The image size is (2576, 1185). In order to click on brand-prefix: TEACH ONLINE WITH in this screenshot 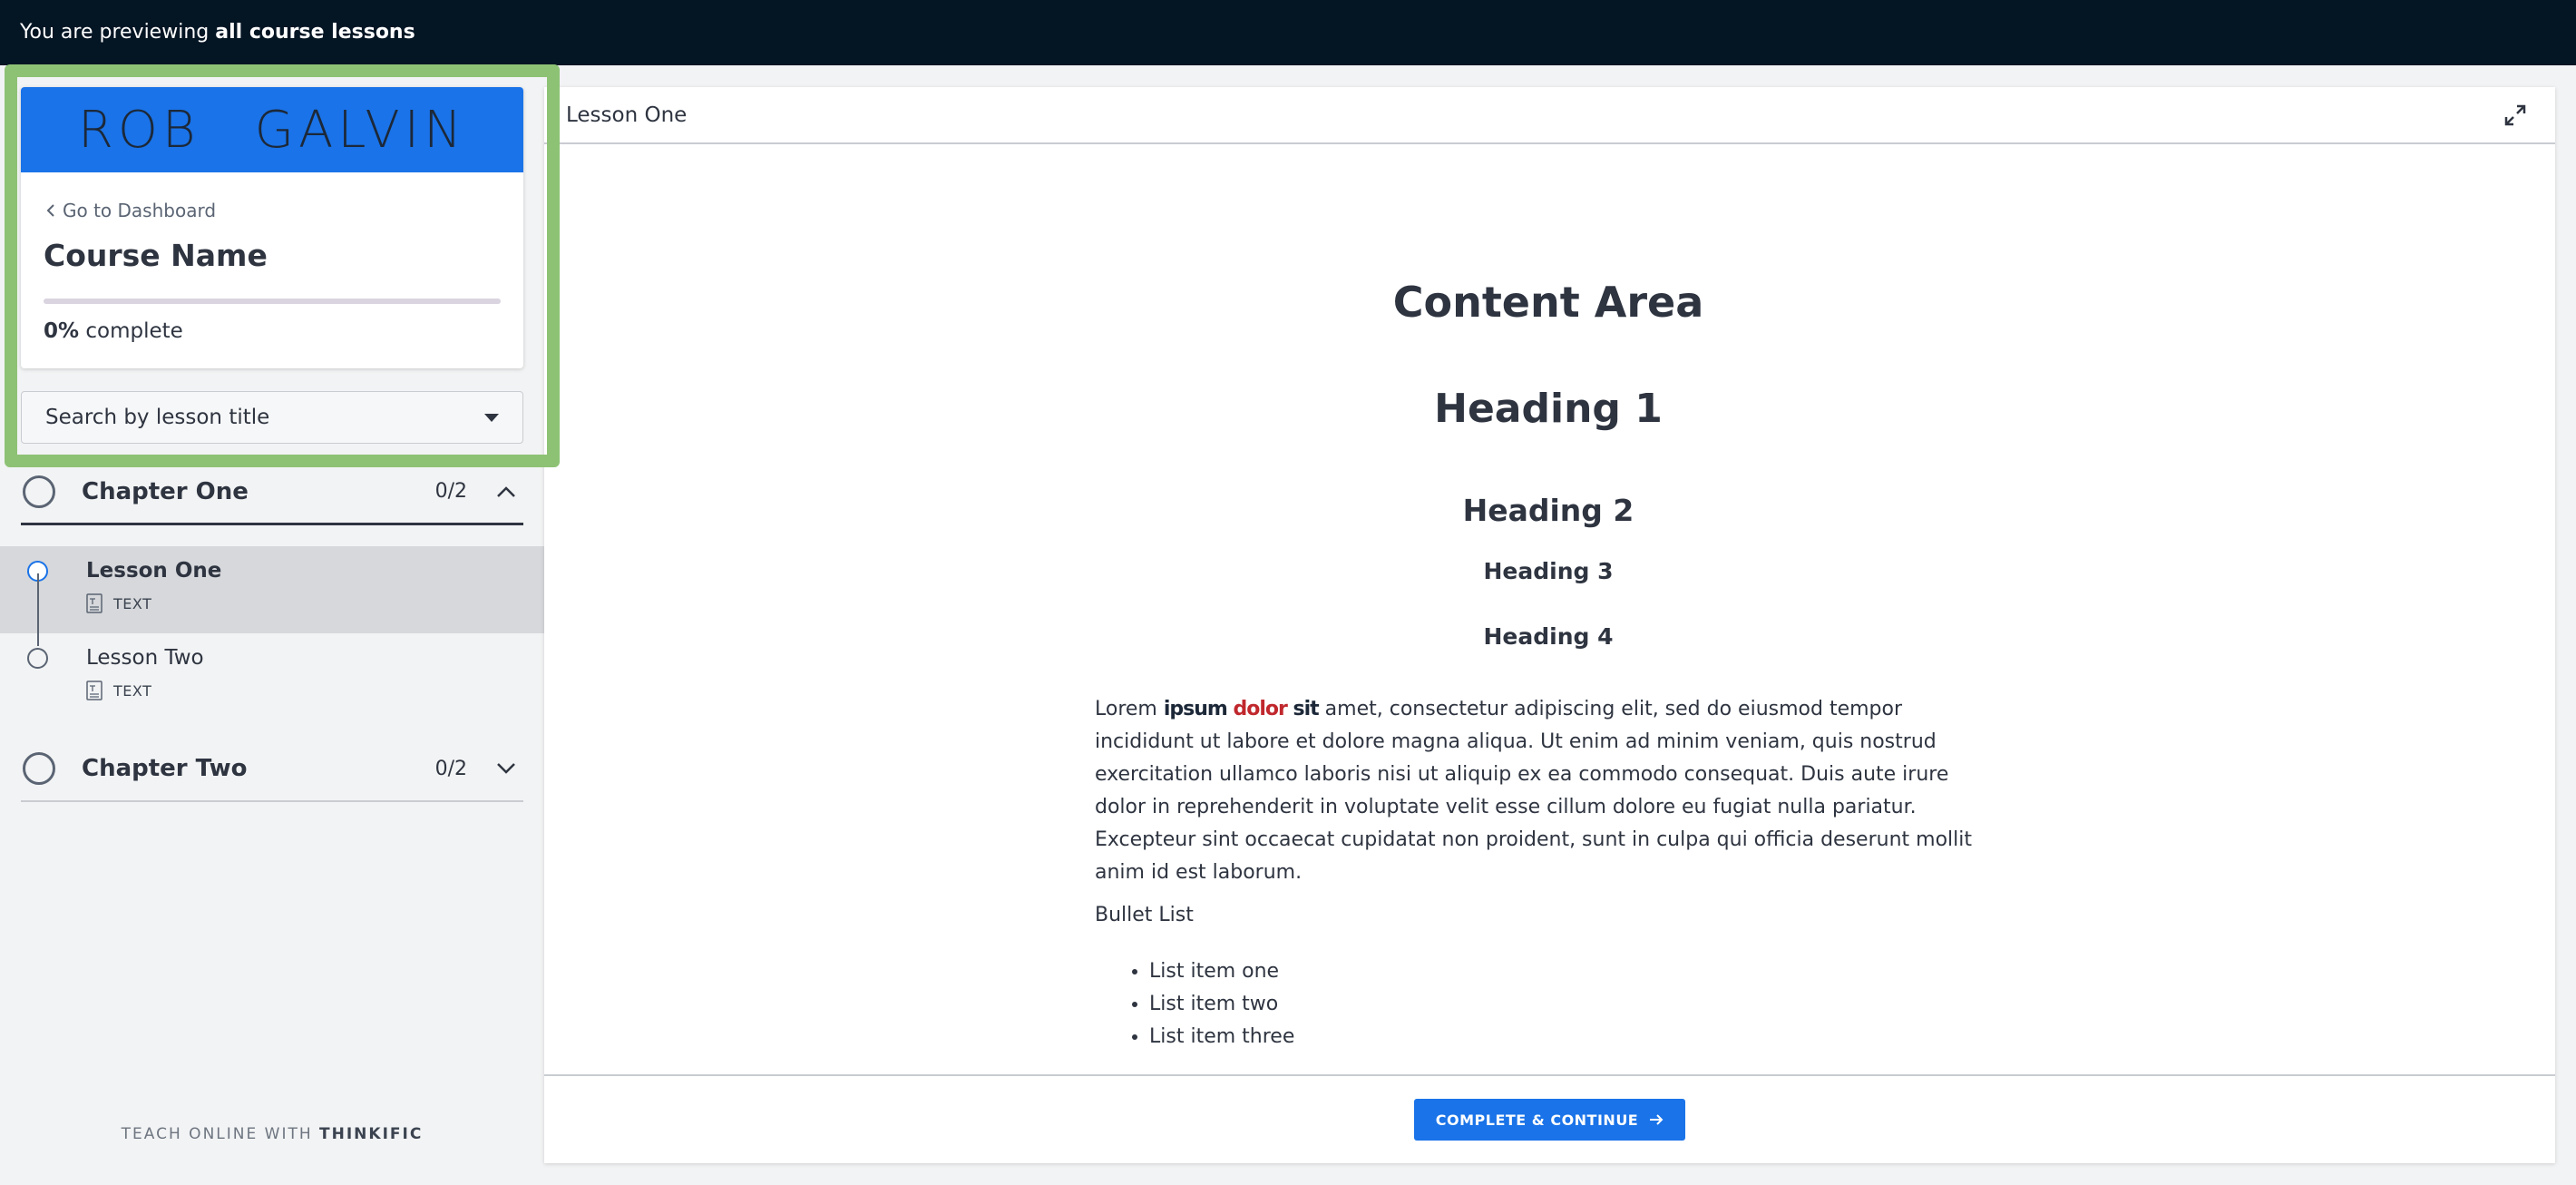, I will do `click(220, 1134)`.